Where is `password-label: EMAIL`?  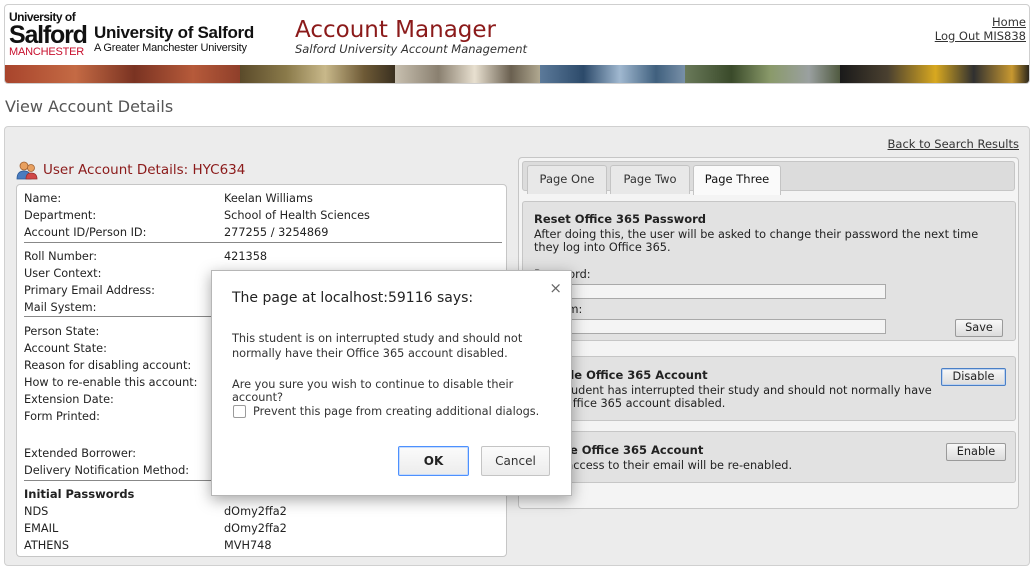
password-label: EMAIL is located at coordinates (41, 528).